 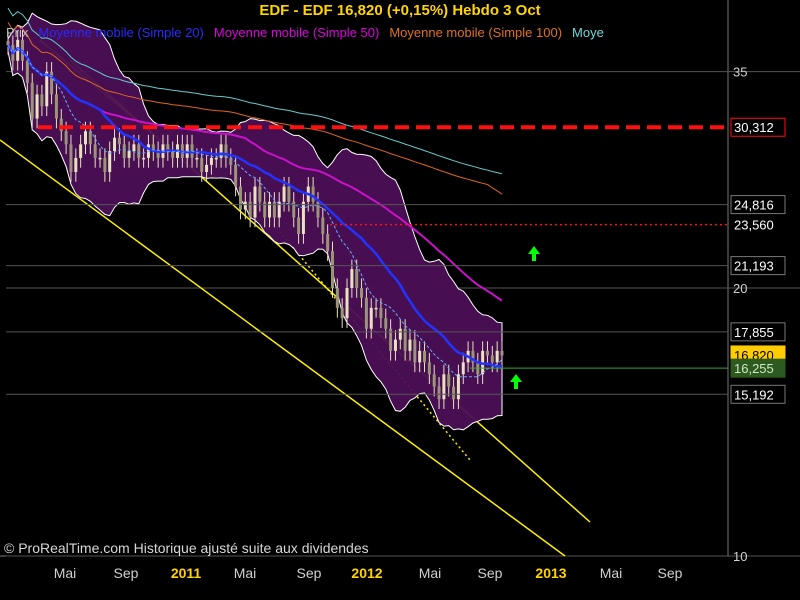 What do you see at coordinates (366, 573) in the screenshot?
I see `x-tick-label: 2012` at bounding box center [366, 573].